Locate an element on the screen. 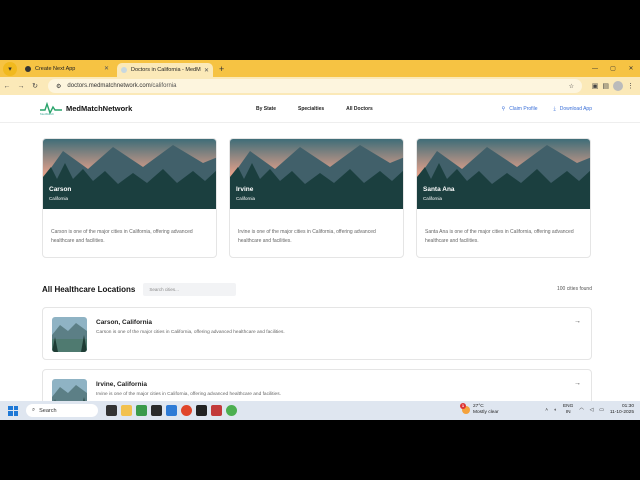 This screenshot has height=480, width=640. claim-profile-link: ⚲ Claim Profile is located at coordinates (520, 109).